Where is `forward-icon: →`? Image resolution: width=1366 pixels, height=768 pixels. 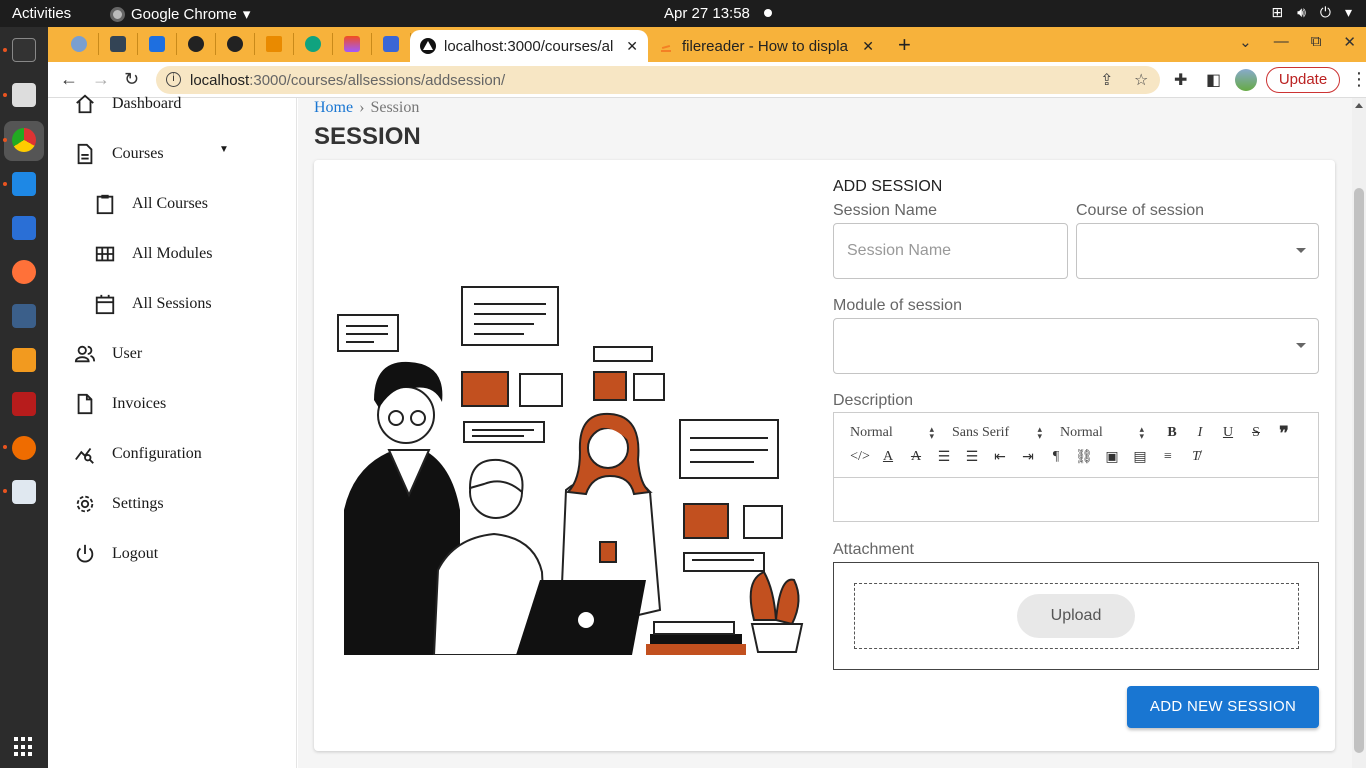 forward-icon: → is located at coordinates (101, 79).